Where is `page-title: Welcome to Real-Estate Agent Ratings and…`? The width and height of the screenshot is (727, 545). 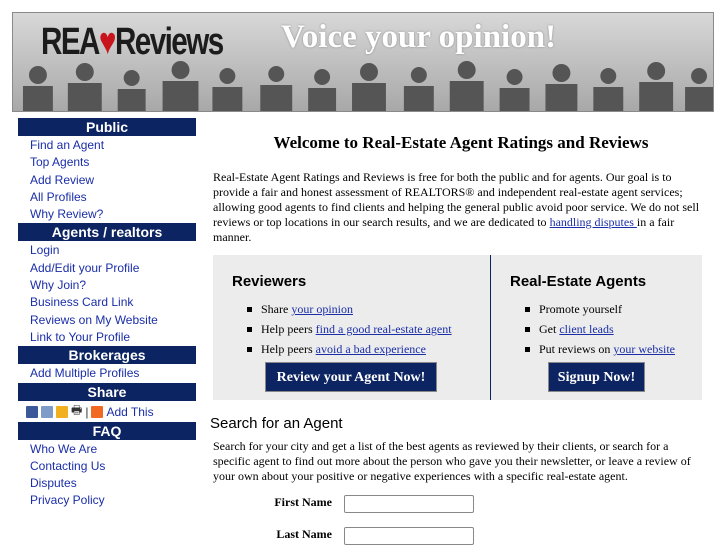
page-title: Welcome to Real-Estate Agent Ratings and… is located at coordinates (461, 142).